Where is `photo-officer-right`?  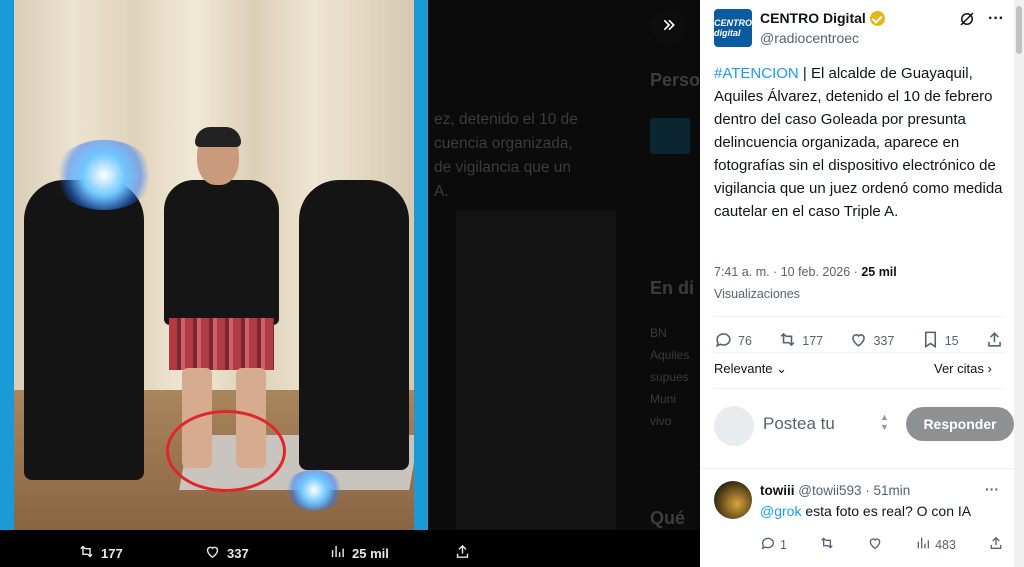 photo-officer-right is located at coordinates (354, 325).